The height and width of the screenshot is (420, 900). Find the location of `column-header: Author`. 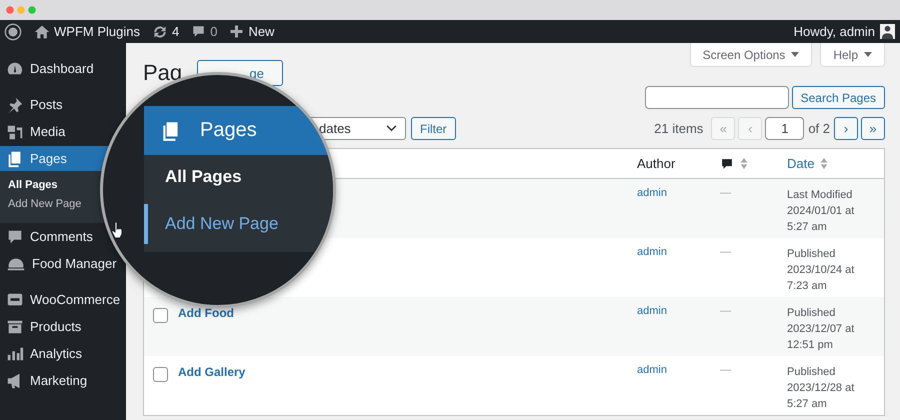

column-header: Author is located at coordinates (656, 163).